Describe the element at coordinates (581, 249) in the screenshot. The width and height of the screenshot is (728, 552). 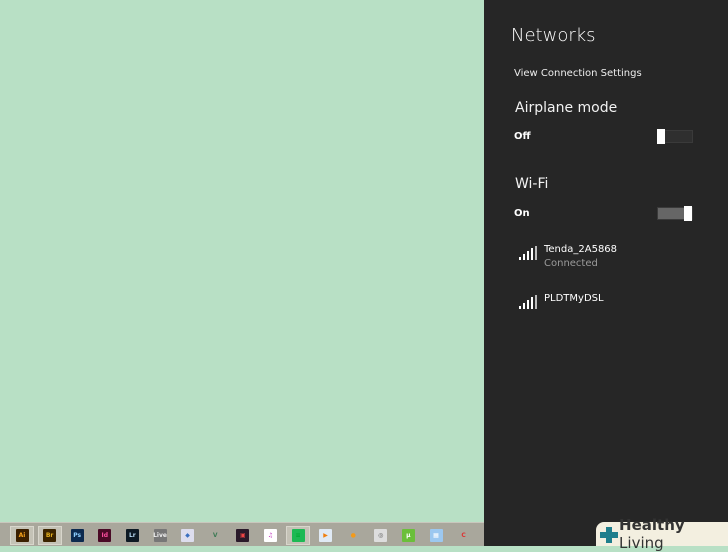
I see `network-ssid: Tenda_2A5868` at that location.